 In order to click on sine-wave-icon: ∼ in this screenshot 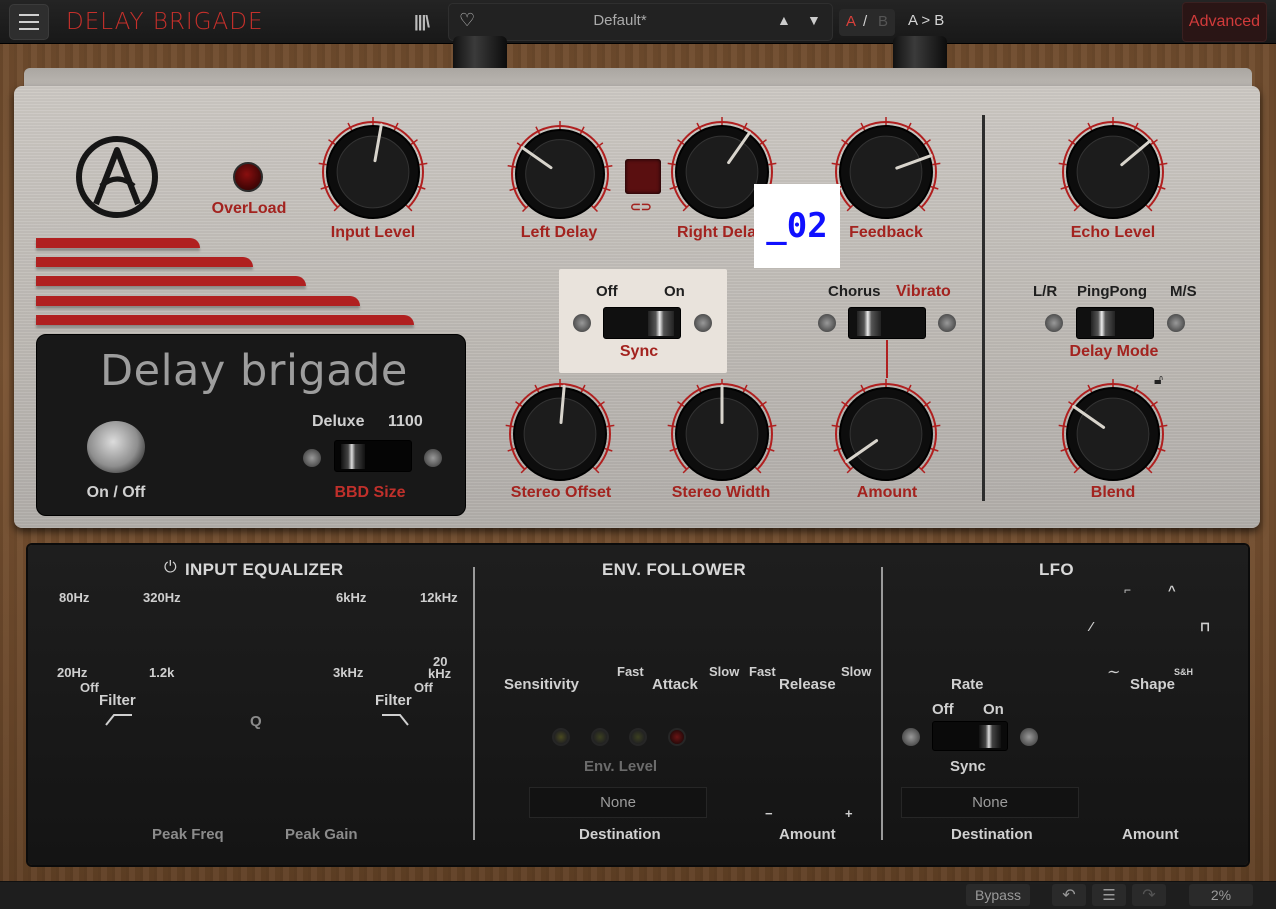, I will do `click(1114, 672)`.